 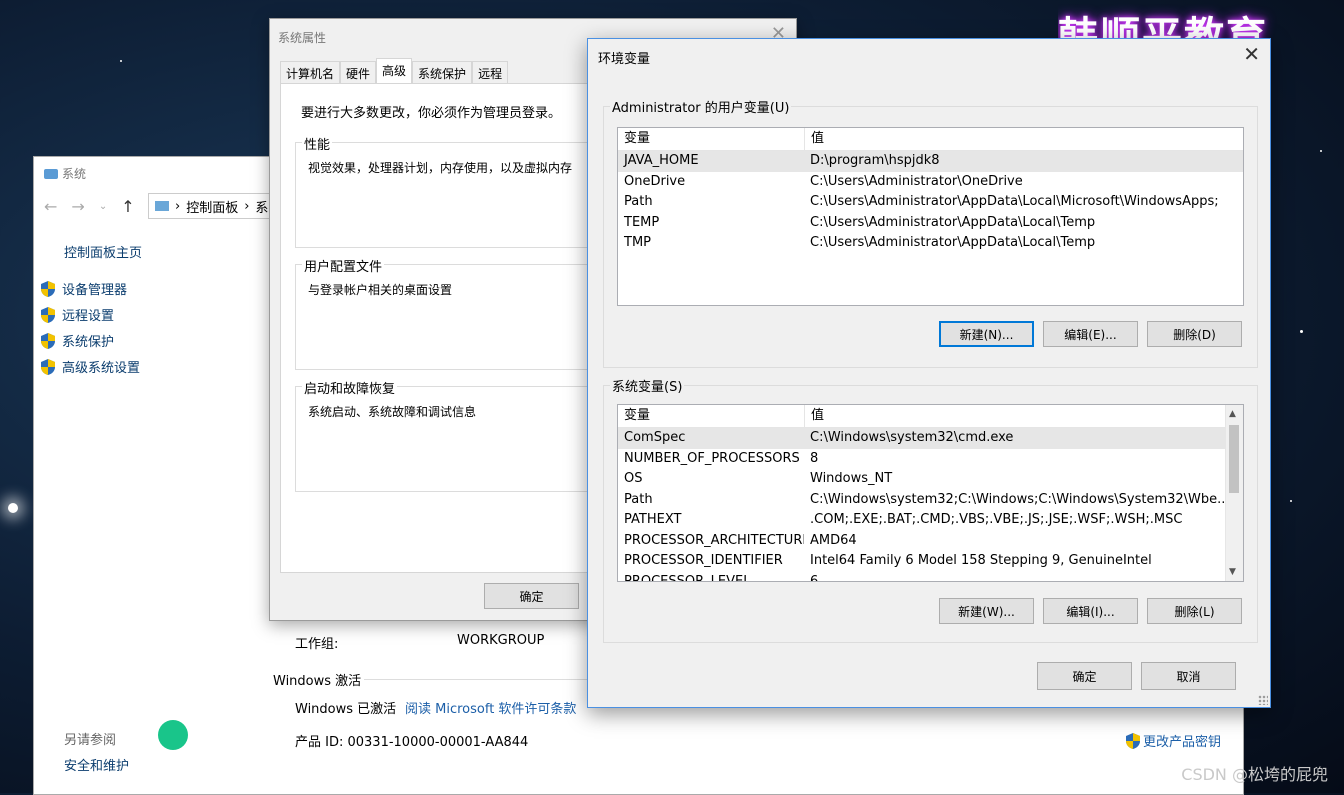 I want to click on cursor-highlight, so click(x=173, y=735).